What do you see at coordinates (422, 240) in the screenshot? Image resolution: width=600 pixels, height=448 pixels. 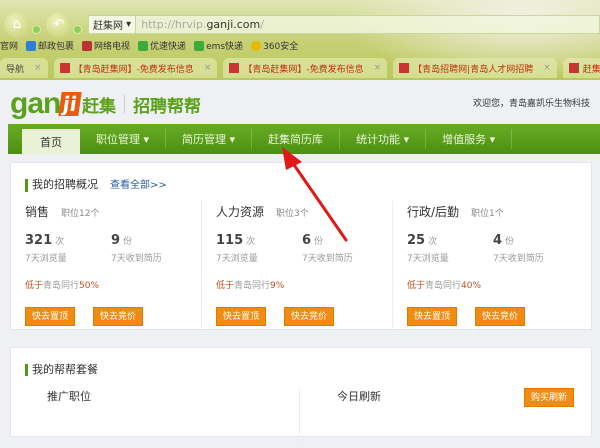 I see `views-count: 25 次` at bounding box center [422, 240].